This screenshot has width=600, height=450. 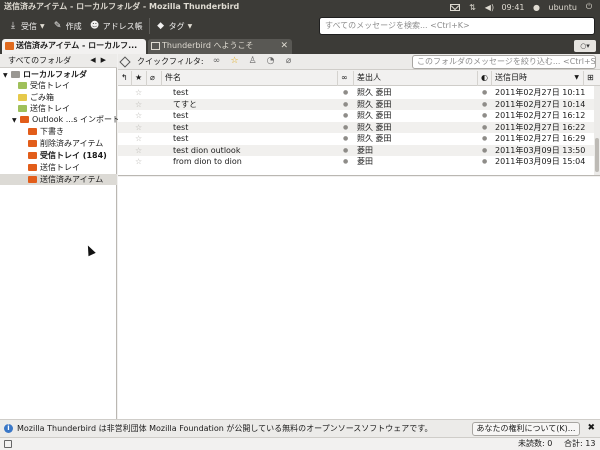 I want to click on tag-label: タグ, so click(x=176, y=26).